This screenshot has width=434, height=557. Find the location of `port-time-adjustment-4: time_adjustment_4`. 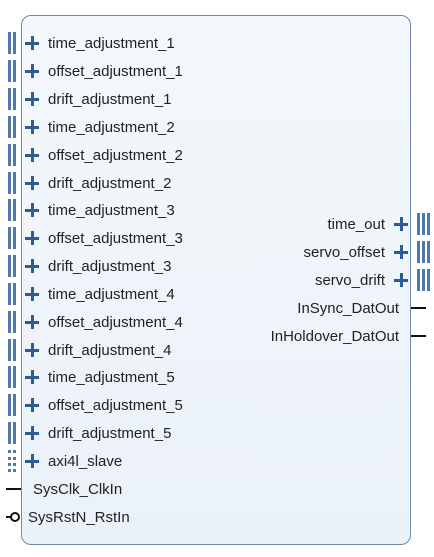

port-time-adjustment-4: time_adjustment_4 is located at coordinates (91, 294).